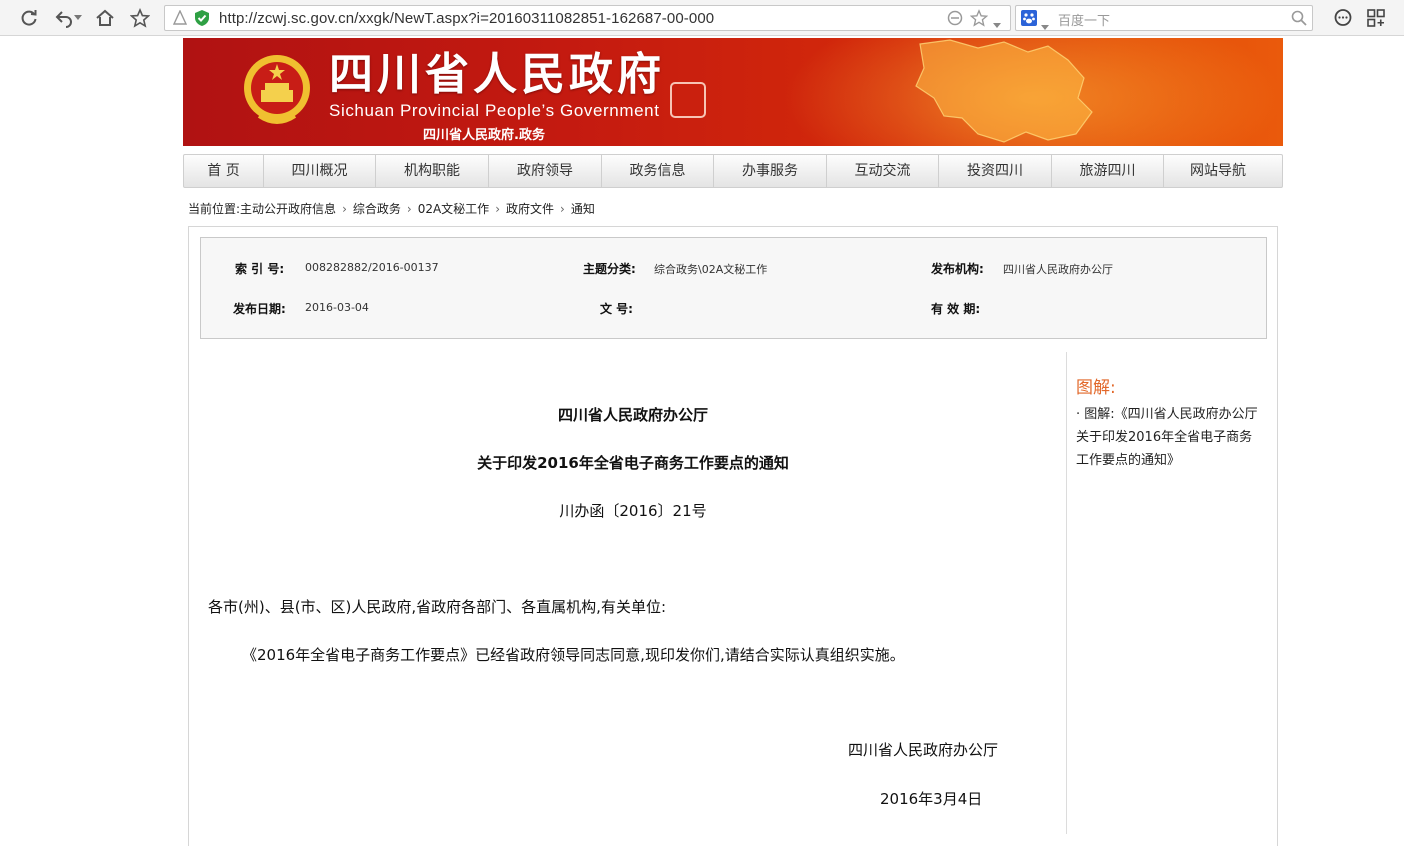  What do you see at coordinates (711, 269) in the screenshot?
I see `category-value: 综合政务\02A文秘工作` at bounding box center [711, 269].